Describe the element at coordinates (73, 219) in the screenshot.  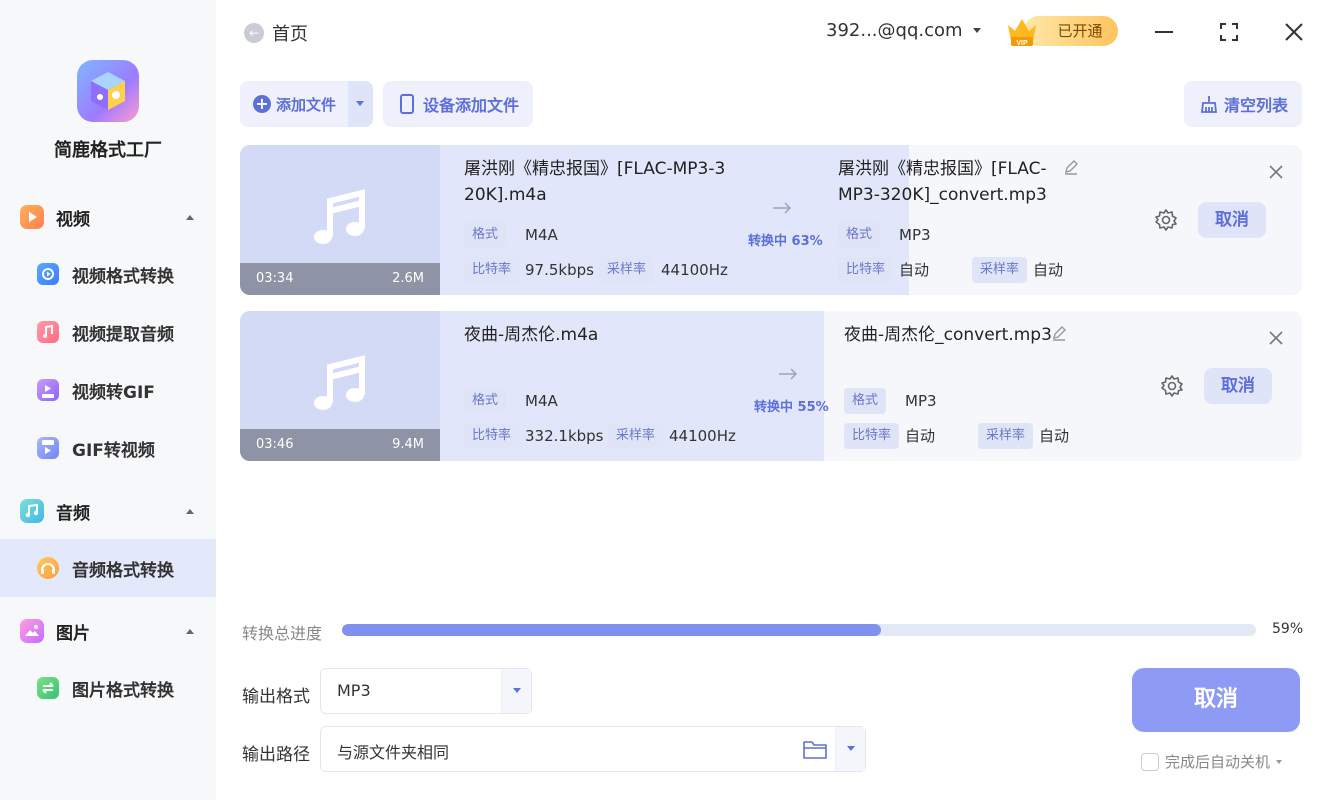
I see `sidebar-group-label: 视频` at that location.